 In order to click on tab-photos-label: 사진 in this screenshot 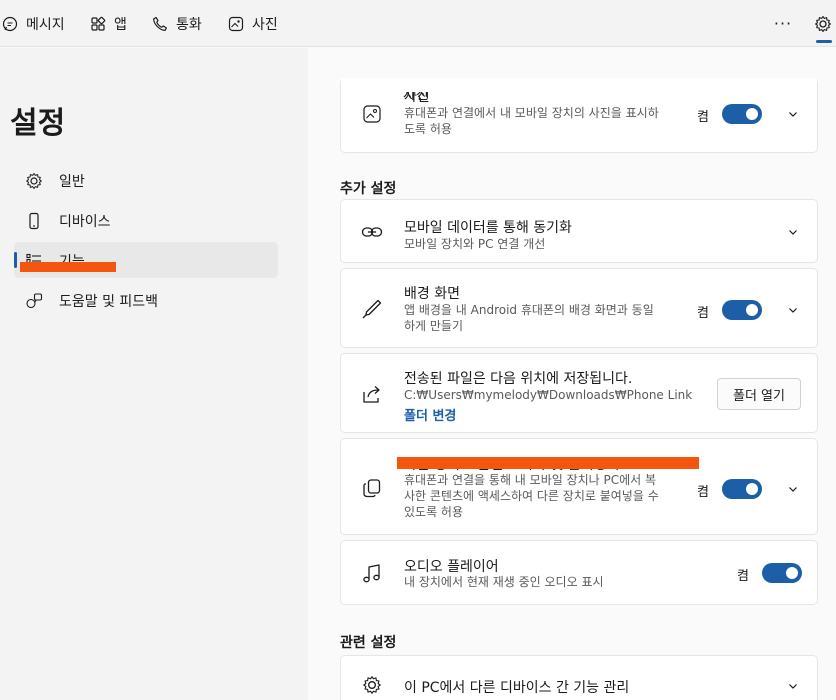, I will do `click(265, 24)`.